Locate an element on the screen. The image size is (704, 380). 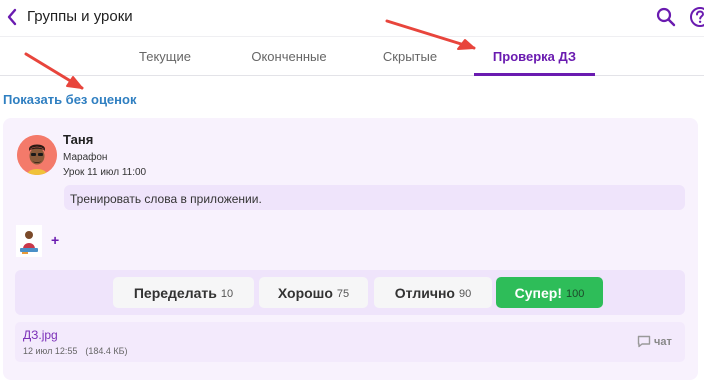
attached-file: ДЗ.jpg 12 июл 12:55 (184.4 КБ) чат is located at coordinates (350, 342).